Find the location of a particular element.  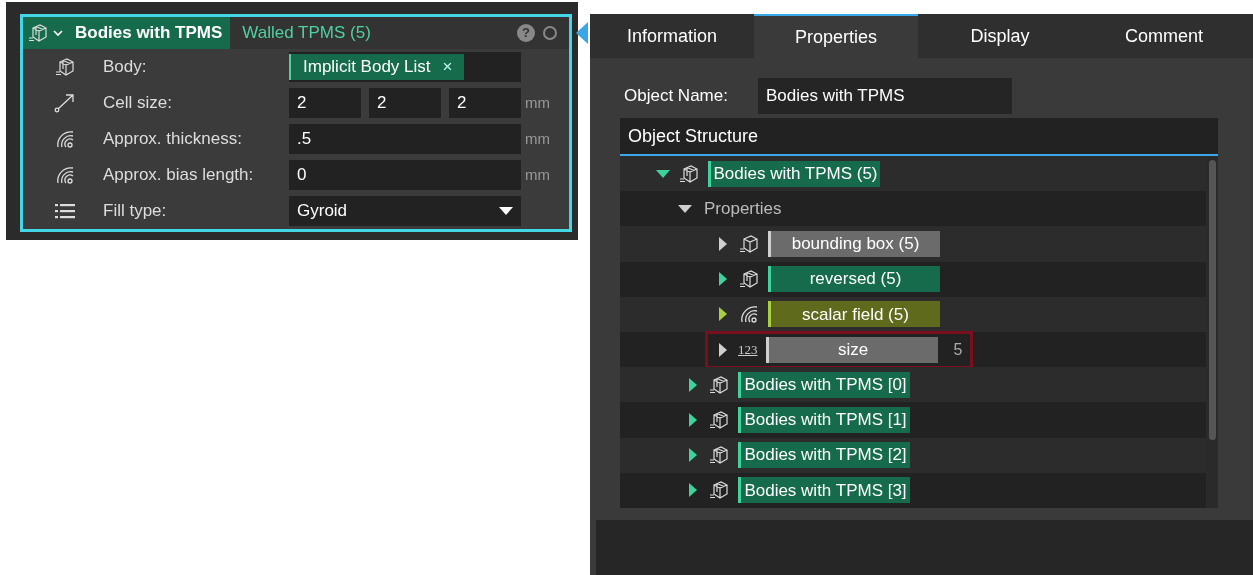

panel-tab: Properties is located at coordinates (836, 36).